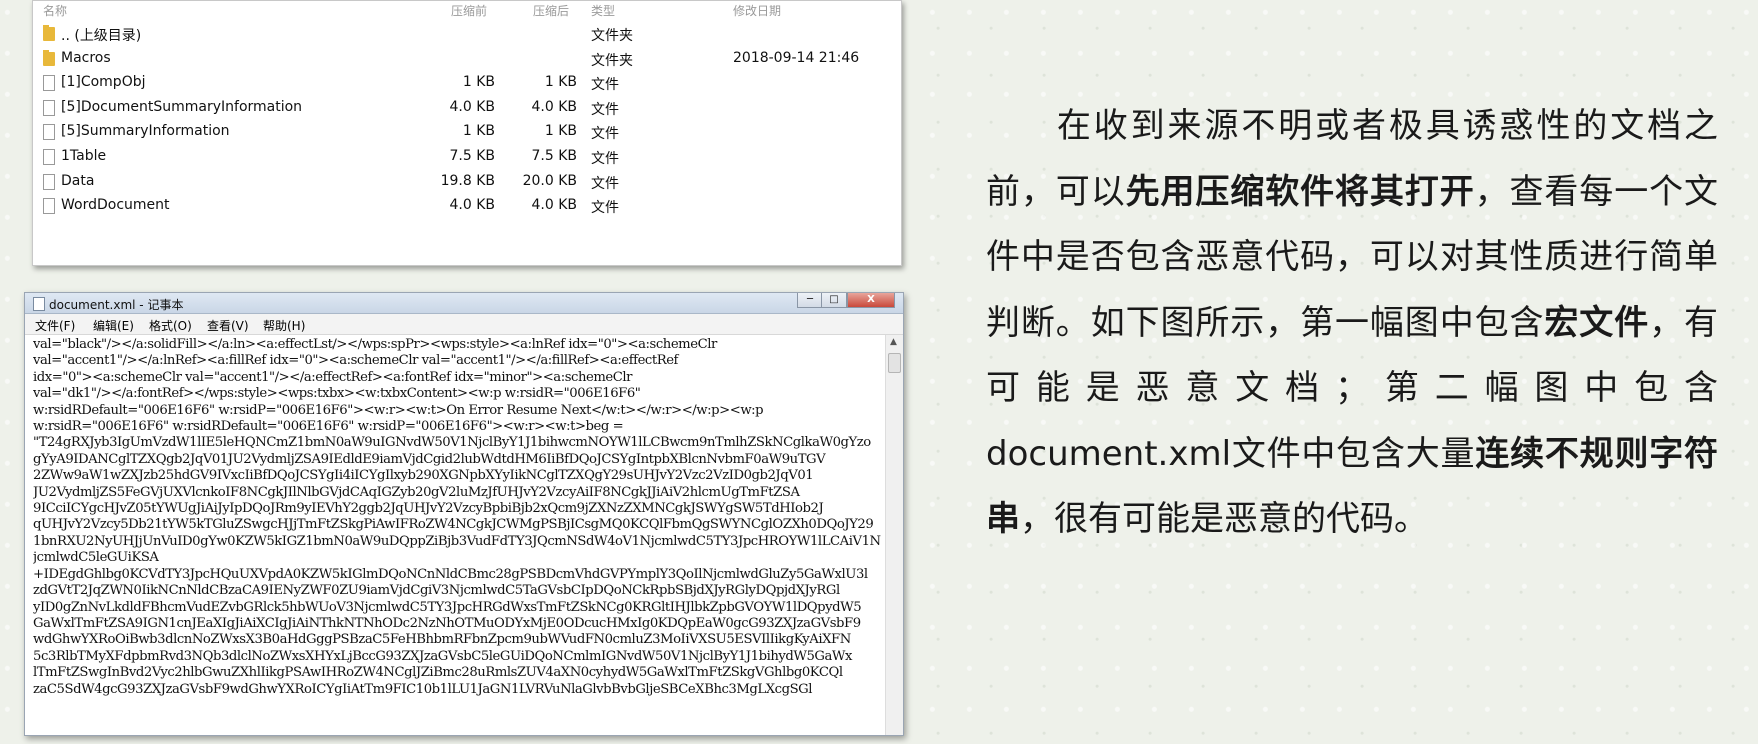 The width and height of the screenshot is (1758, 744). I want to click on paragraph-emphasis-compress: 先用压缩软件将其打开, so click(1300, 191).